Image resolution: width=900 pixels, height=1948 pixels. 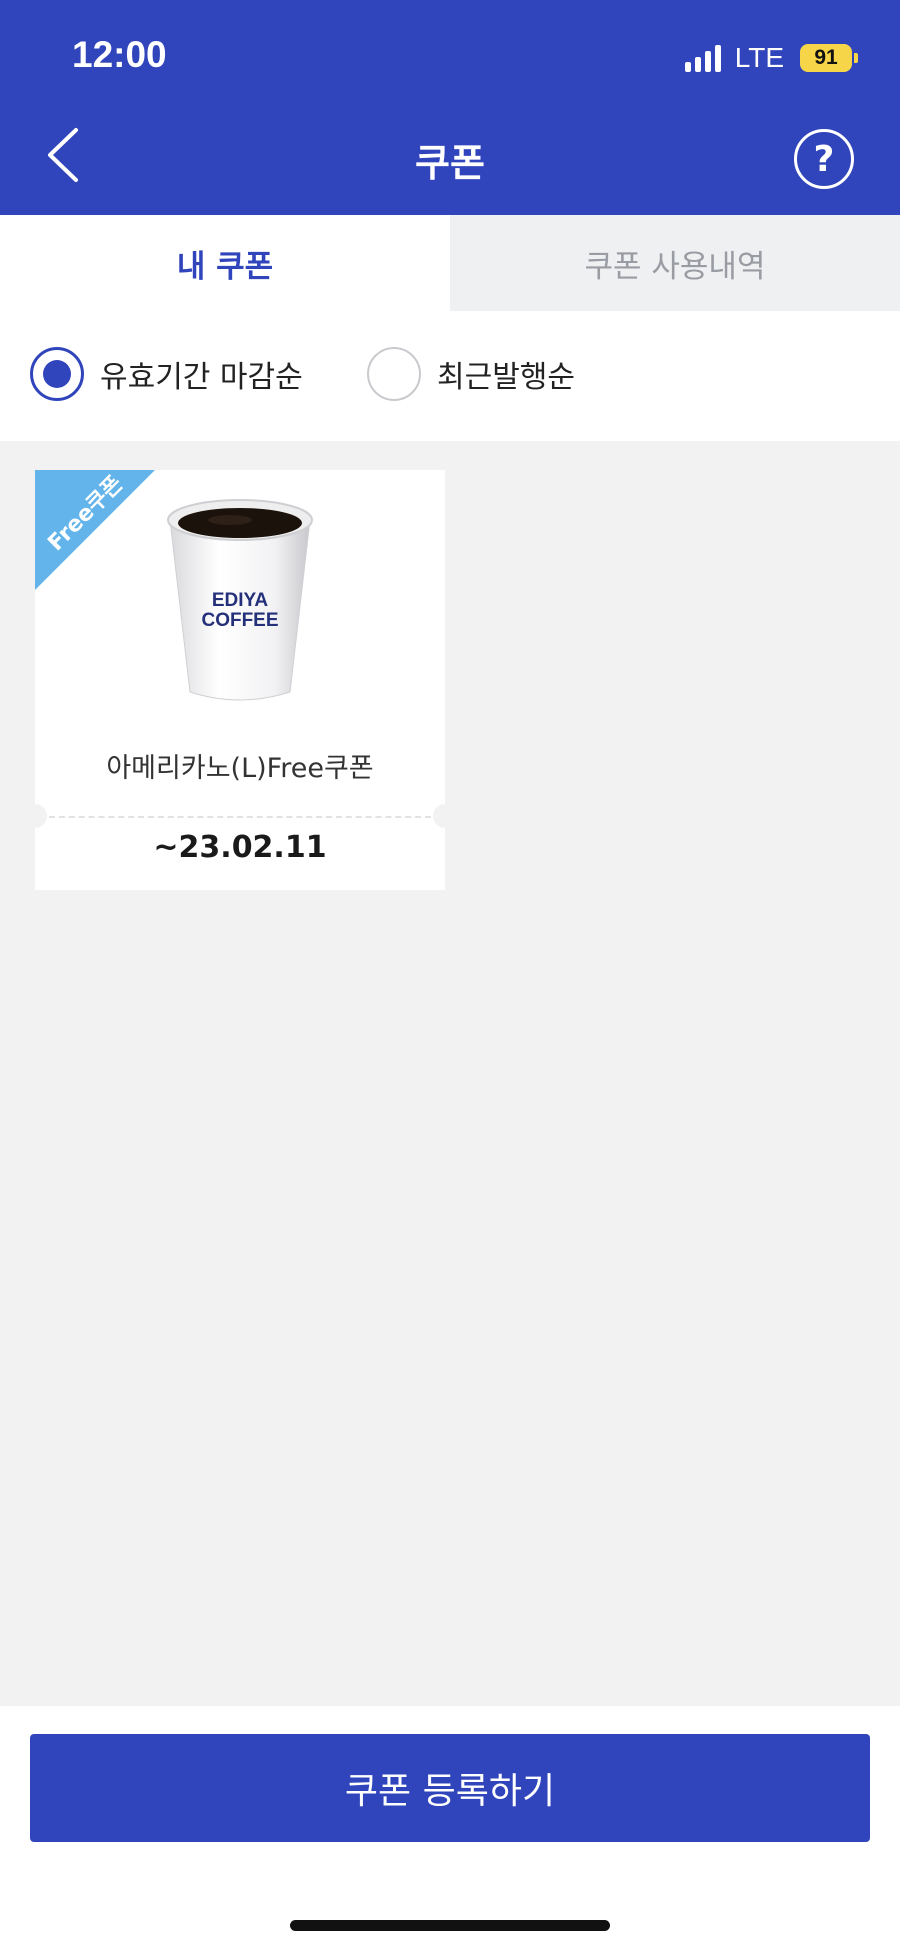 I want to click on app-header: 12:00 LTE 91 쿠폰 ?, so click(x=450, y=107).